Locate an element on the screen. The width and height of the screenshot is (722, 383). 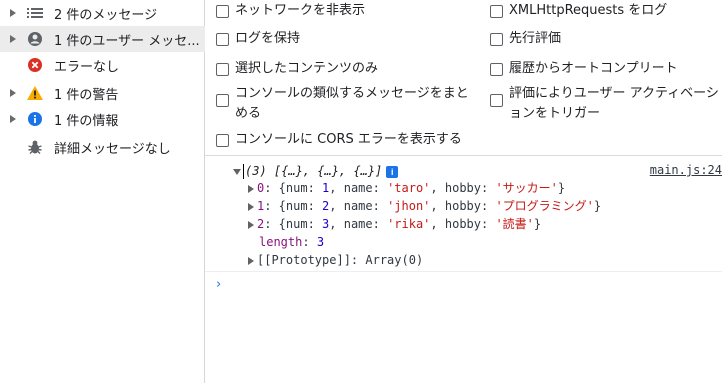
hide-network-checkbox is located at coordinates (222, 11).